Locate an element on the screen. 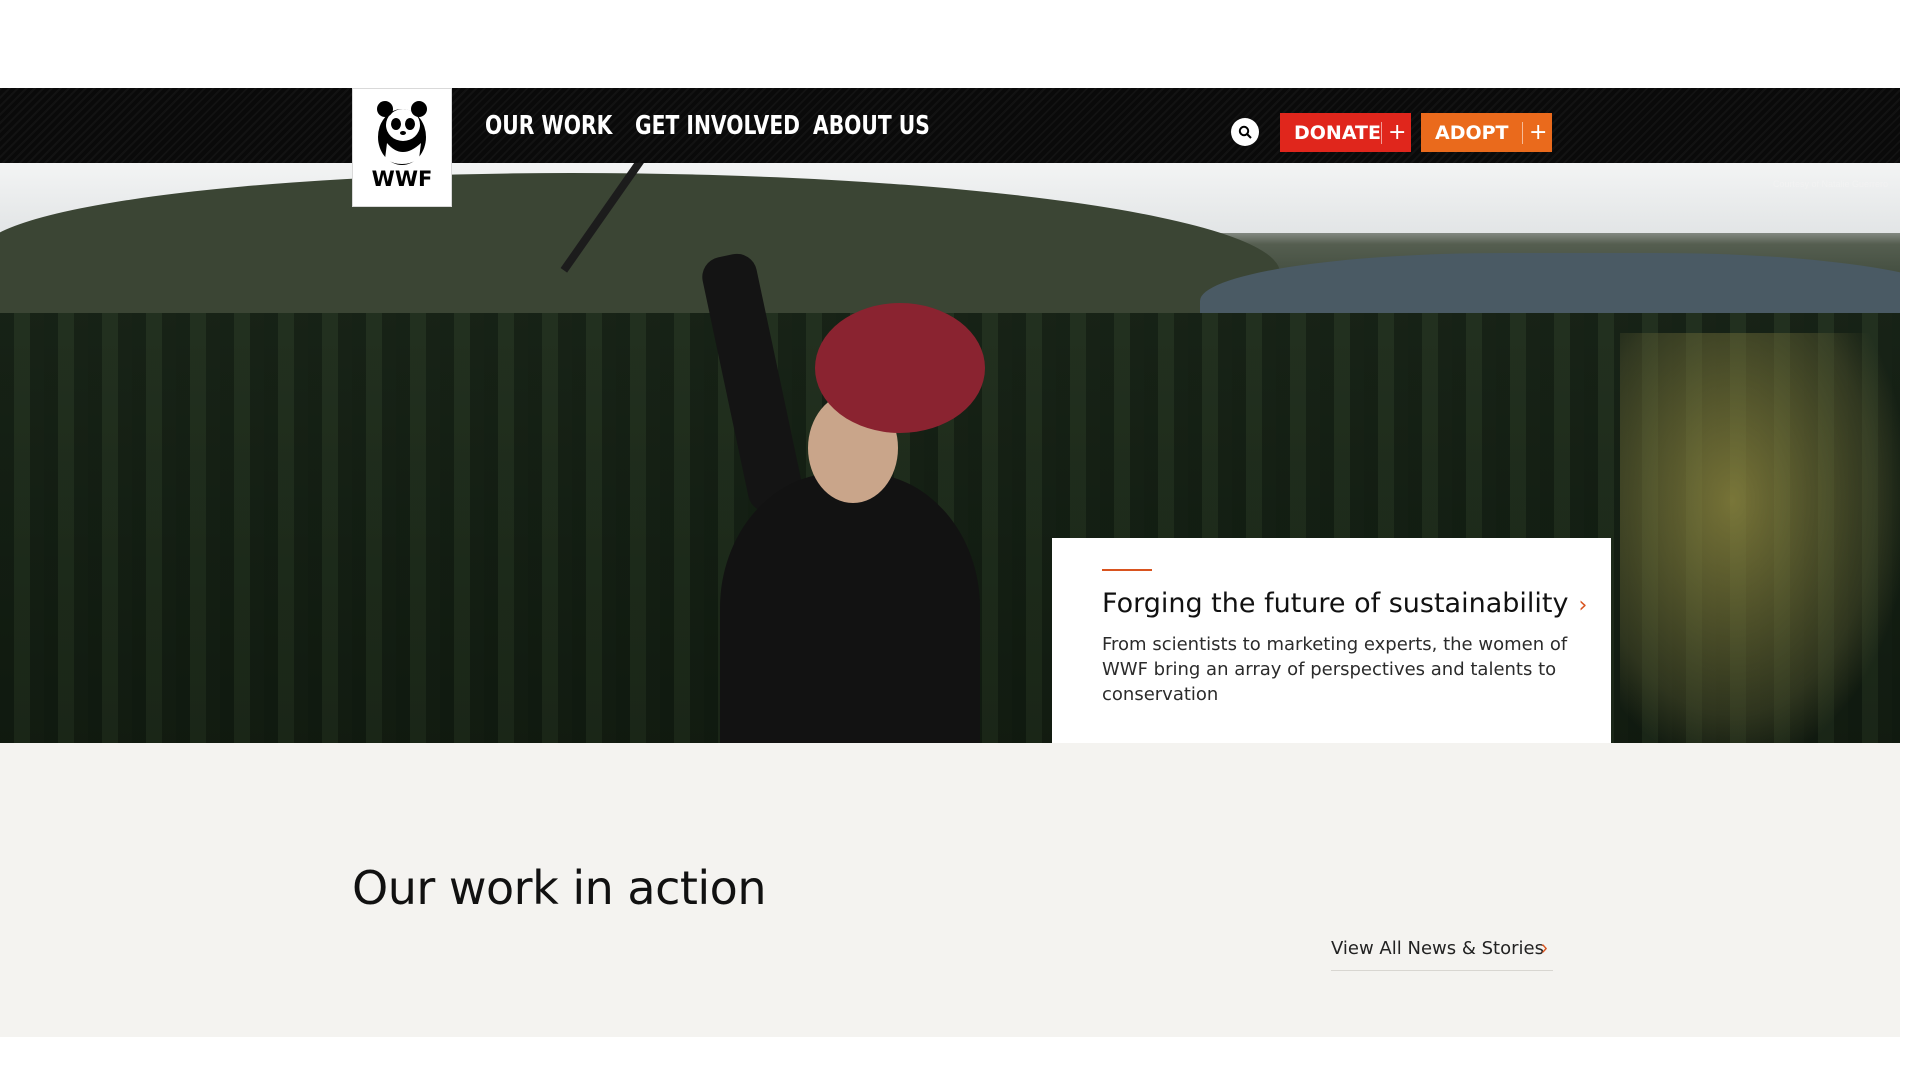  section-heading: Our work in action is located at coordinates (559, 888).